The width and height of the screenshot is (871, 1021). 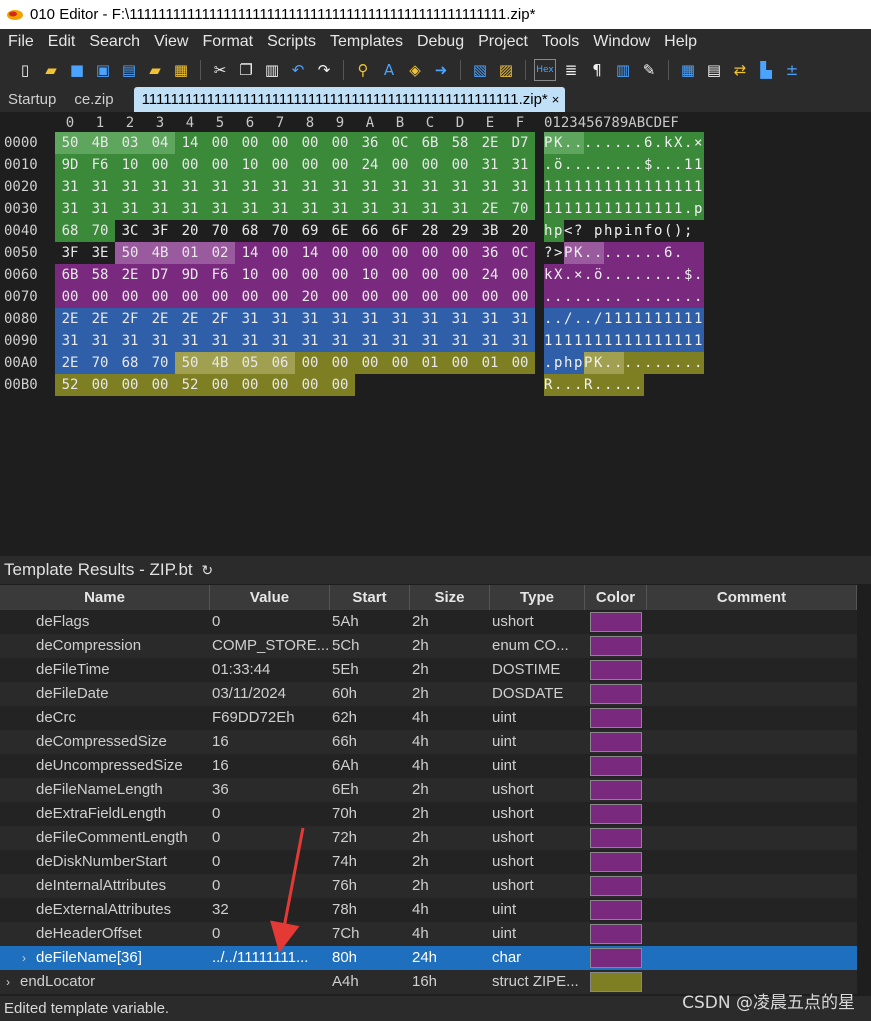 What do you see at coordinates (428, 862) in the screenshot?
I see `table-row: deDiskNumberStart 0 74h 2h ushort` at bounding box center [428, 862].